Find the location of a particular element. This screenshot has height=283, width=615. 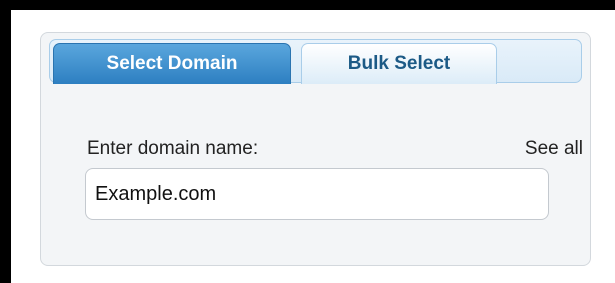

tab-select-domain-label: Select Domain is located at coordinates (172, 63).